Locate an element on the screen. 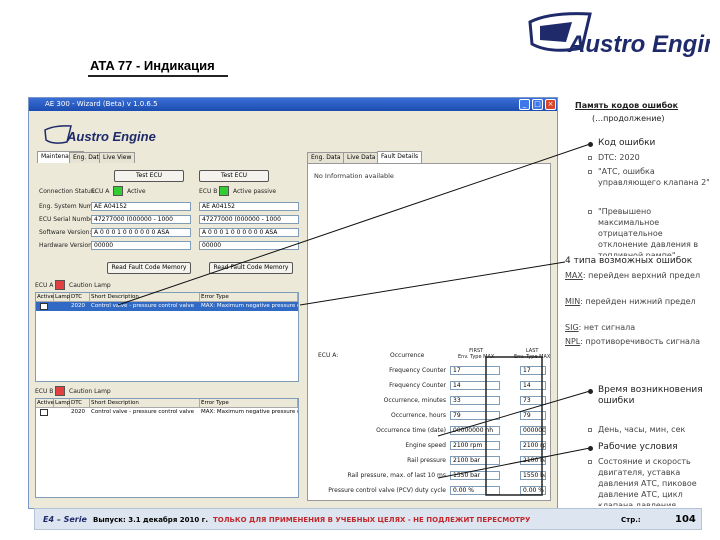 The height and width of the screenshot is (540, 720). highlight-box is located at coordinates (514, 426).